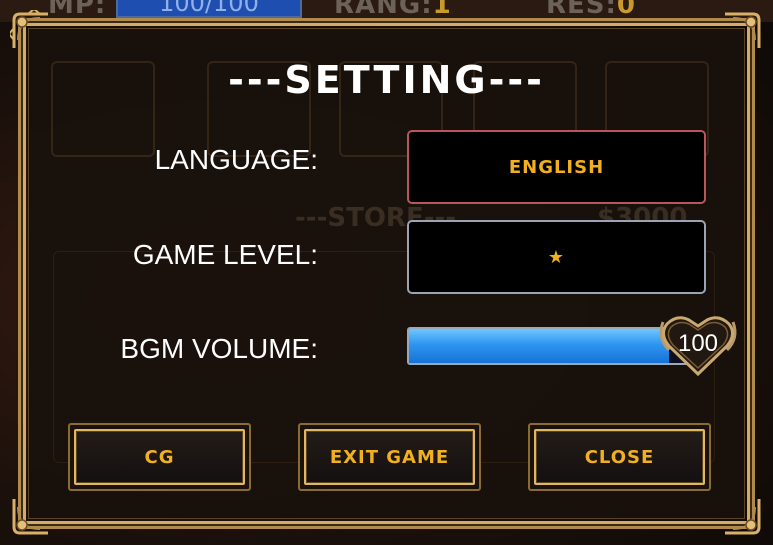 This screenshot has height=545, width=773. I want to click on language-selector: ENGLISH, so click(556, 167).